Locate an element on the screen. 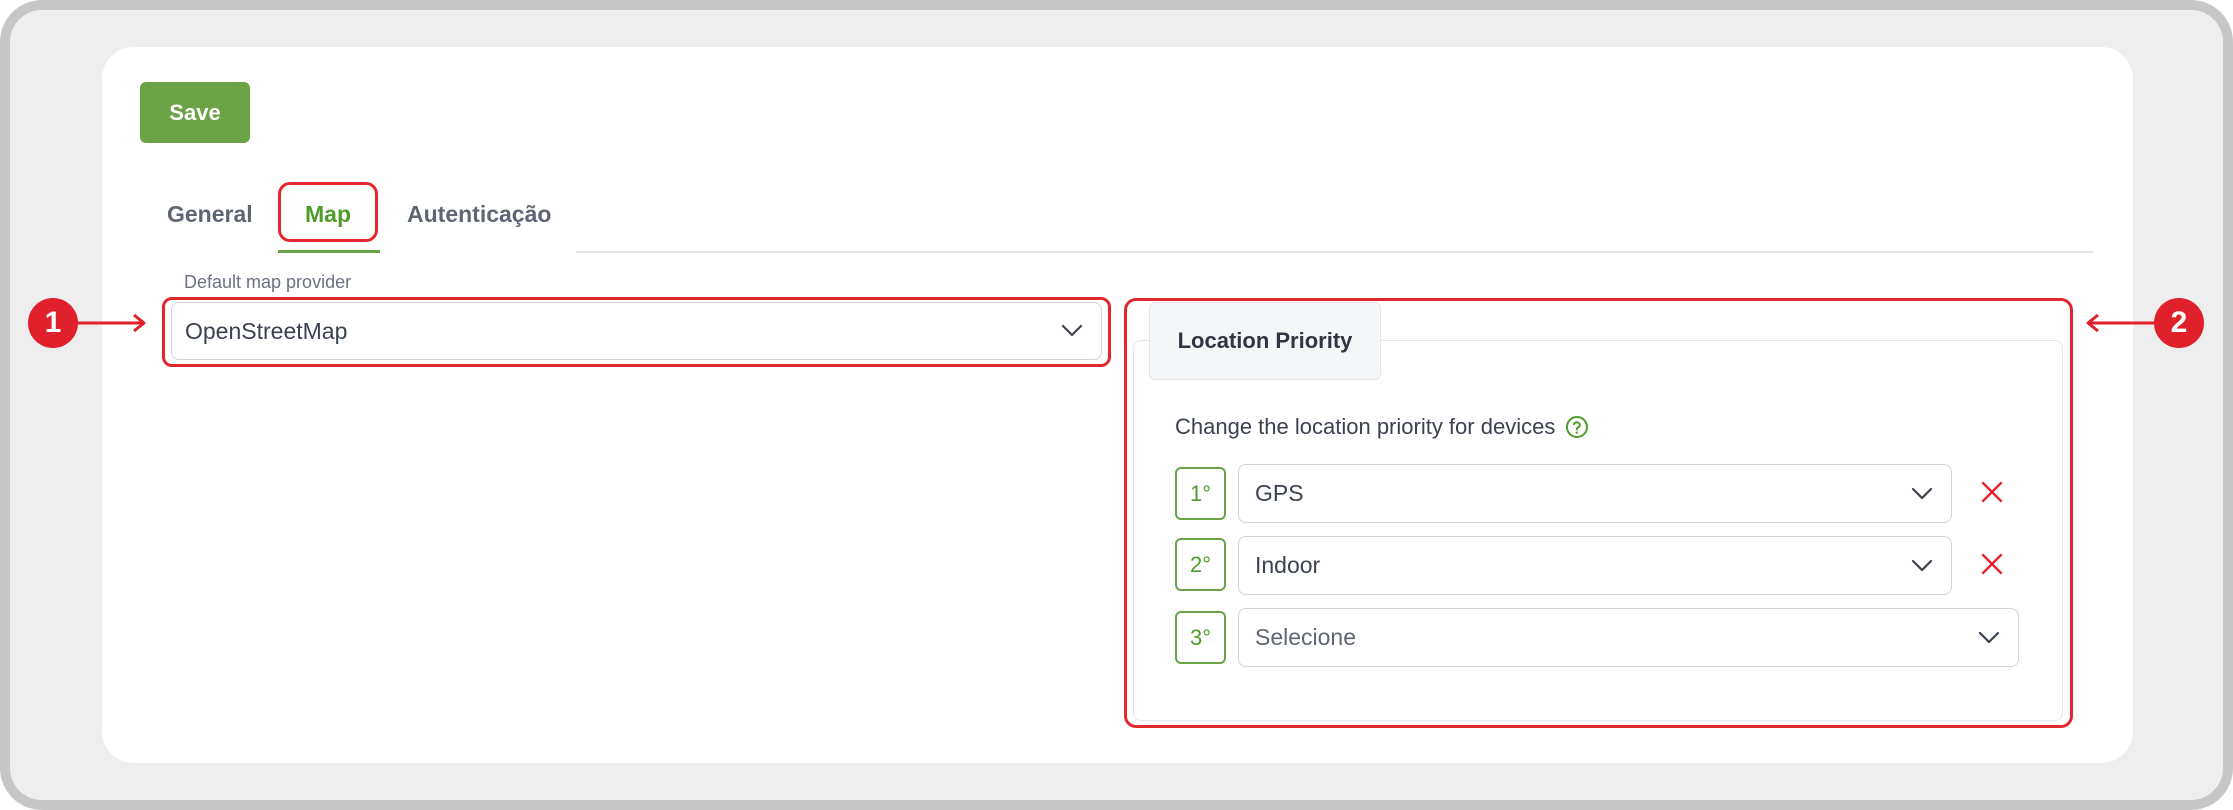 The image size is (2233, 810). highlight-map-tab is located at coordinates (328, 212).